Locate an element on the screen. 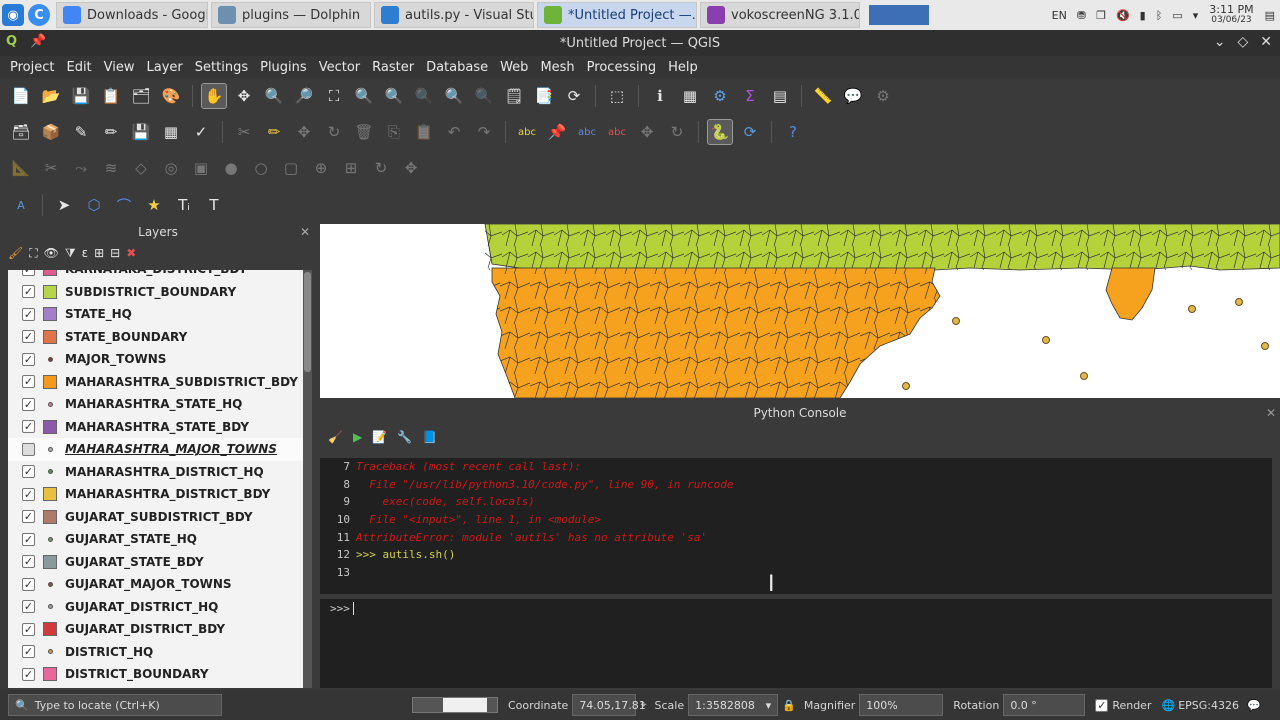 This screenshot has width=1280, height=720. layer-row: ✓ GUJARAT_STATE_HQ is located at coordinates (155, 539).